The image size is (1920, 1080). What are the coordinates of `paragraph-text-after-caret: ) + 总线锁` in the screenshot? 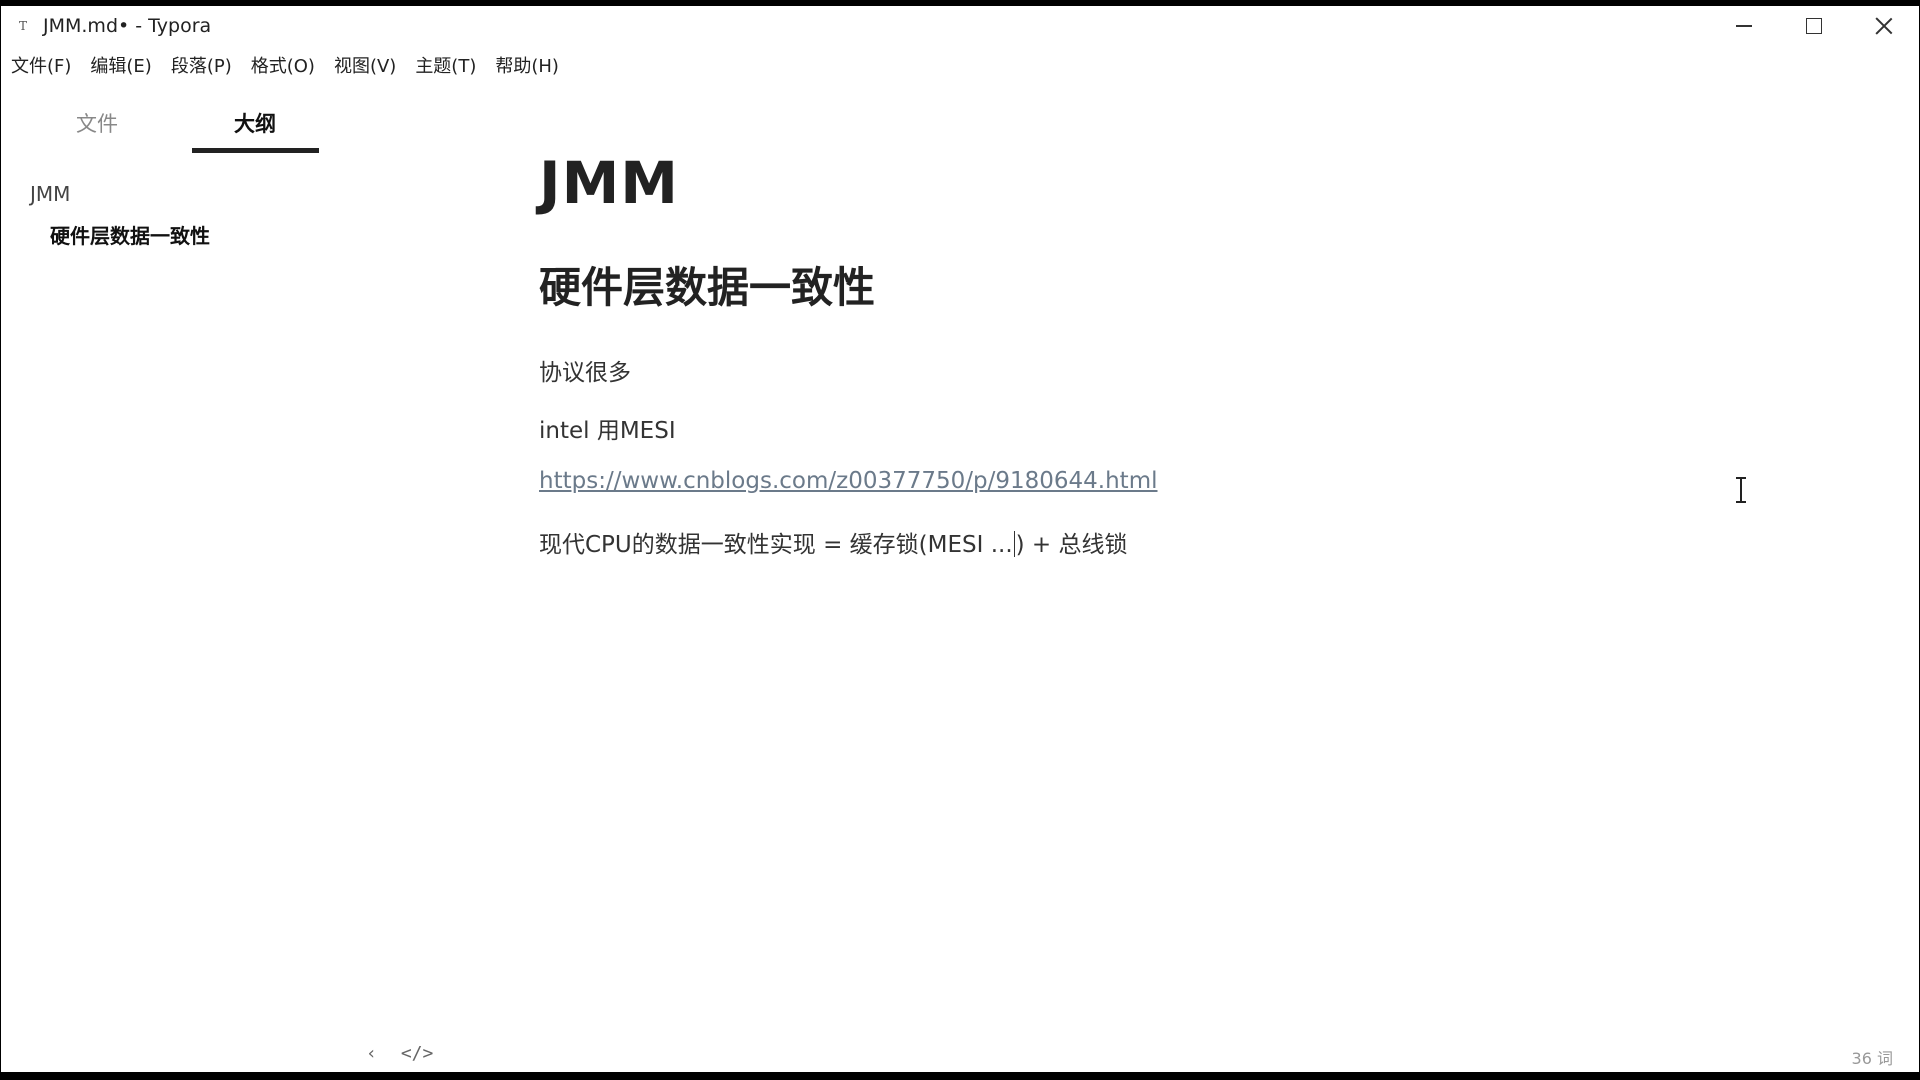 It's located at (1071, 545).